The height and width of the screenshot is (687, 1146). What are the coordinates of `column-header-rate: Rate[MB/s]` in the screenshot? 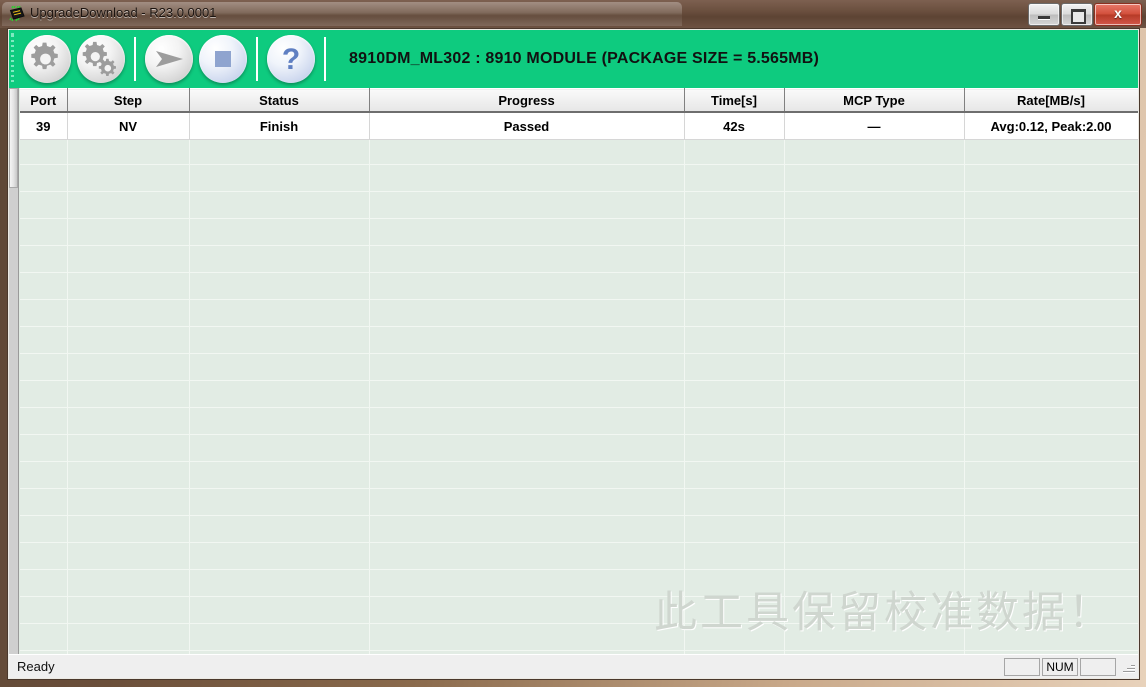 It's located at (1051, 100).